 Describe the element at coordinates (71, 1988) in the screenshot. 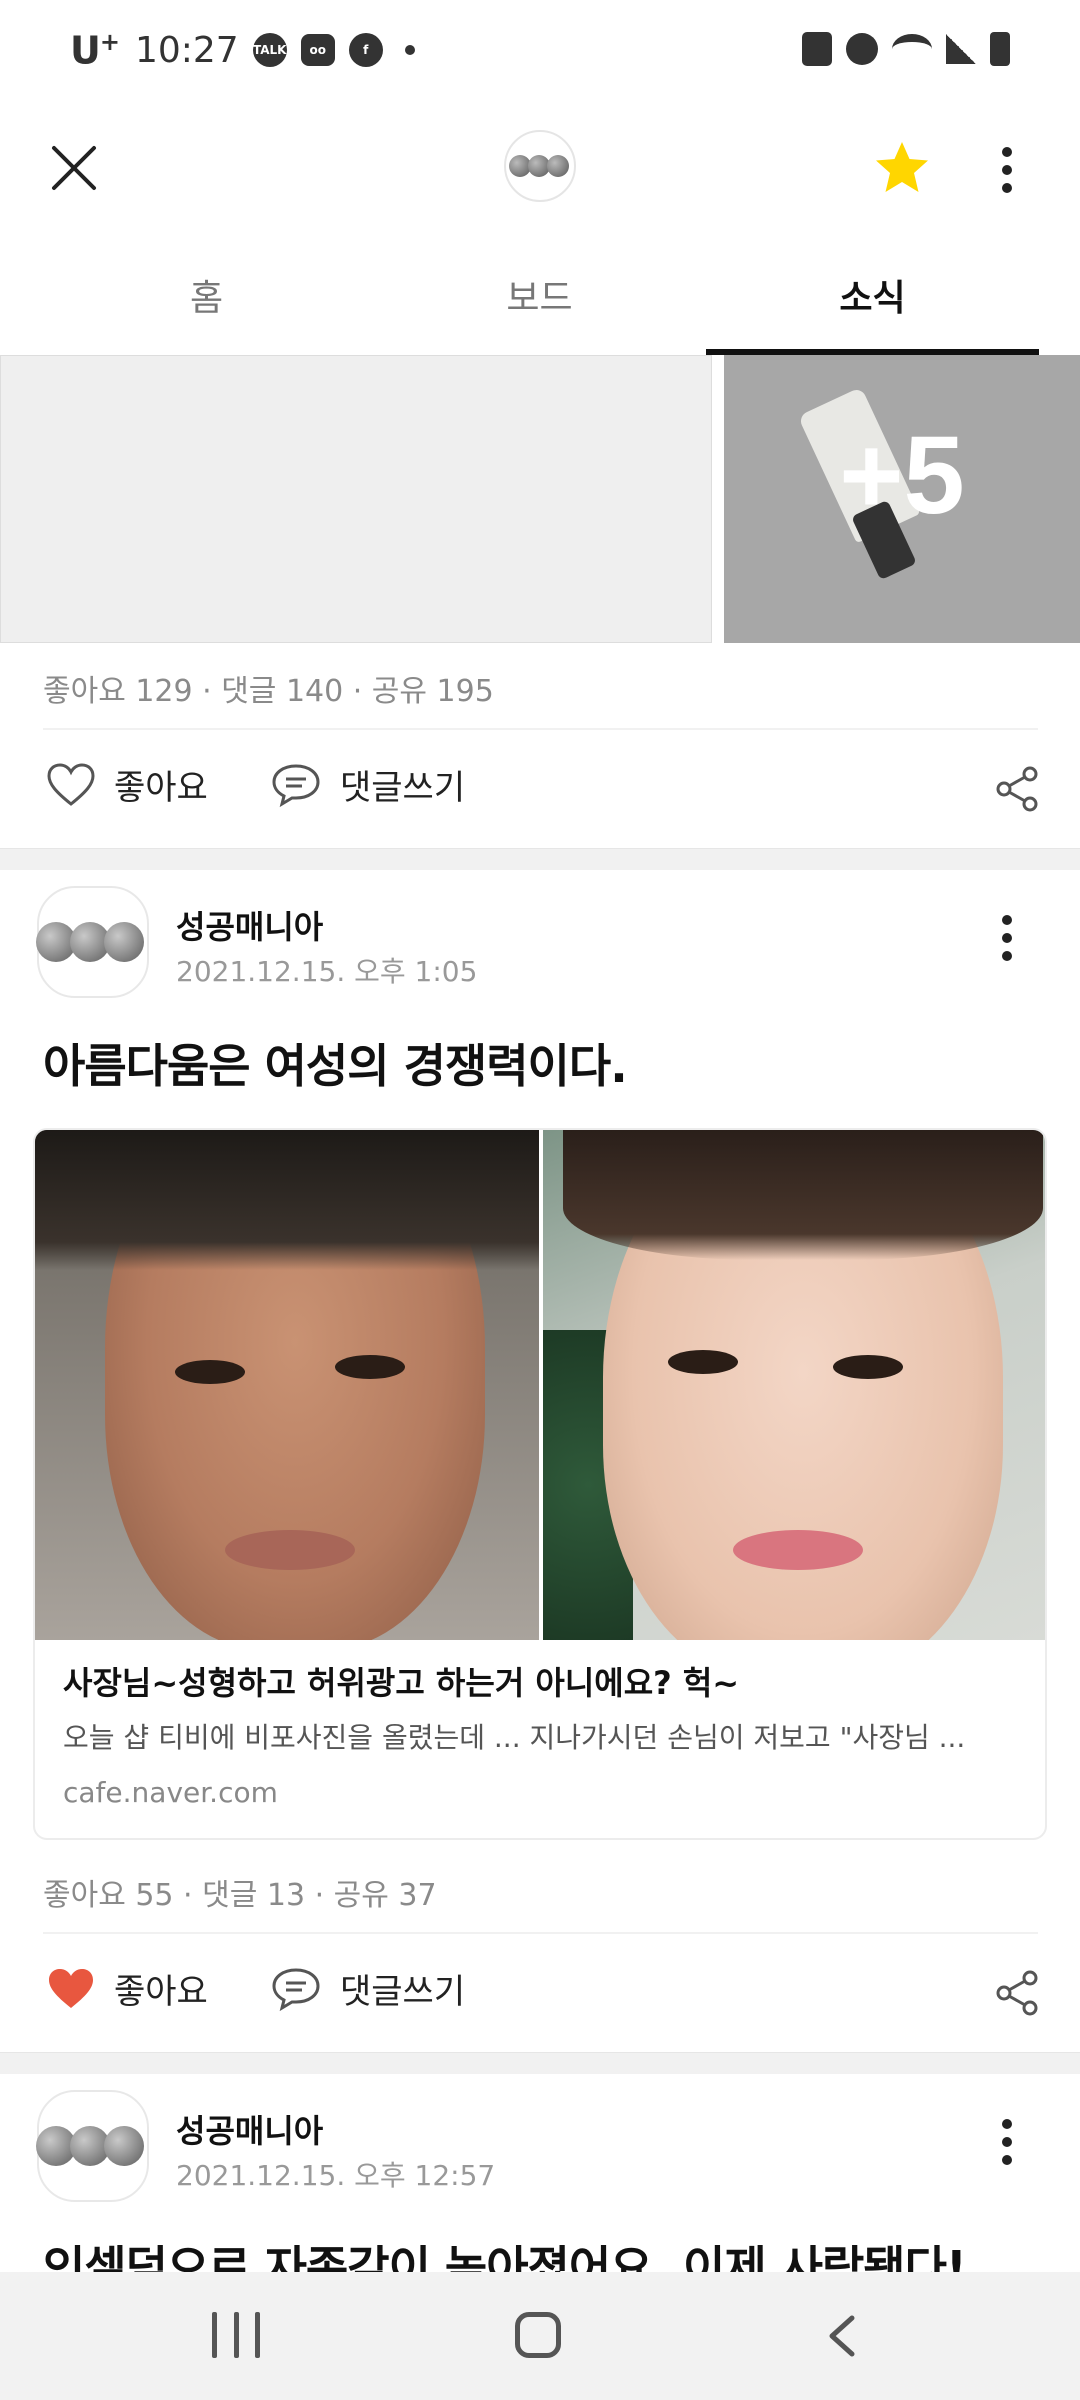

I see `heart-filled-icon` at that location.